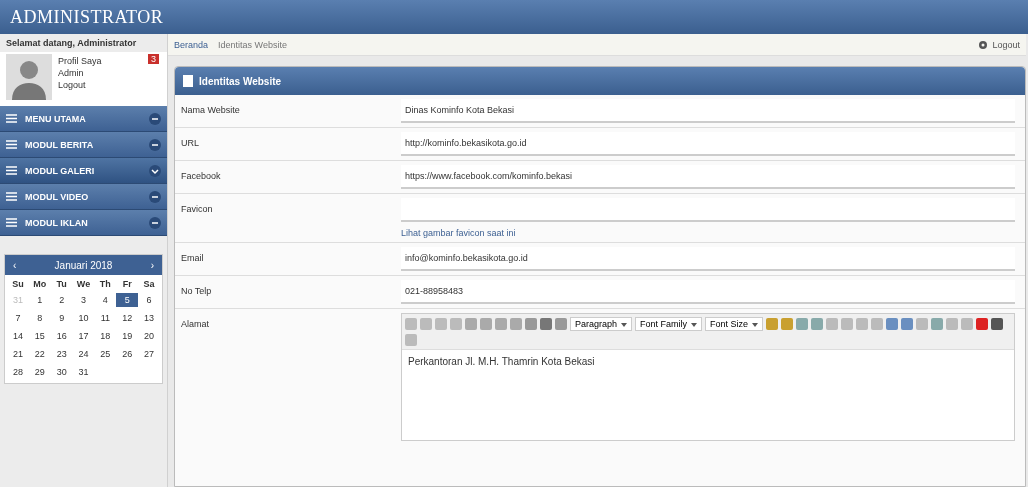  What do you see at coordinates (83, 119) in the screenshot?
I see `sidebar-menu-item: MENU UTAMA` at bounding box center [83, 119].